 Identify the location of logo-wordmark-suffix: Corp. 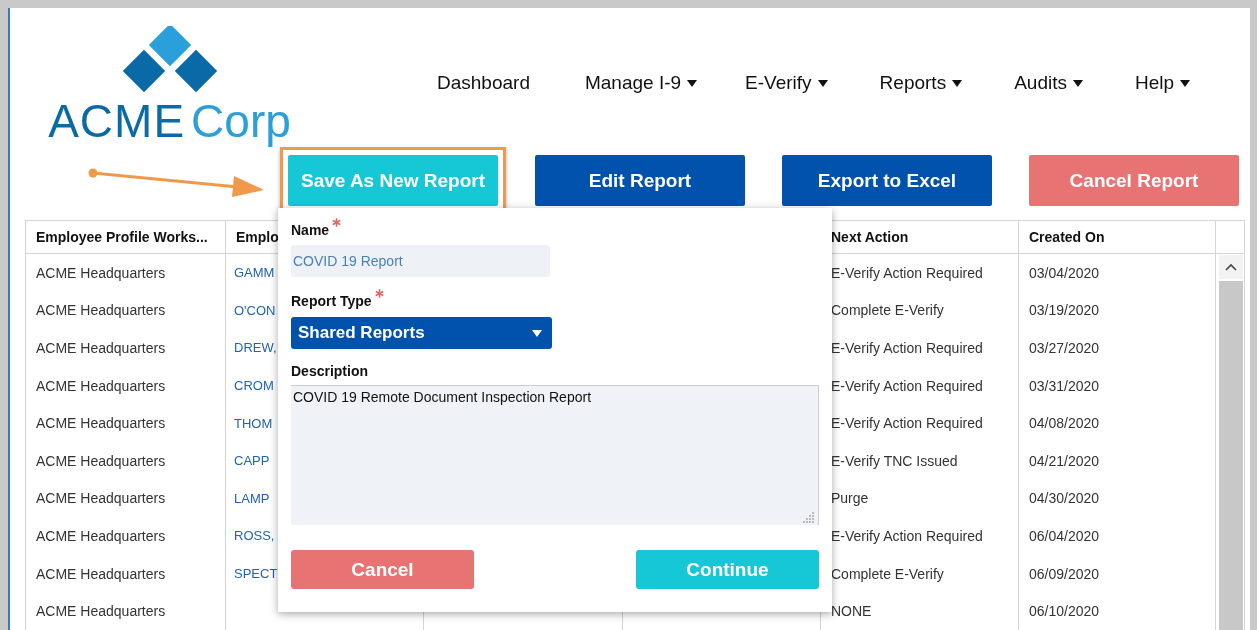
(241, 121).